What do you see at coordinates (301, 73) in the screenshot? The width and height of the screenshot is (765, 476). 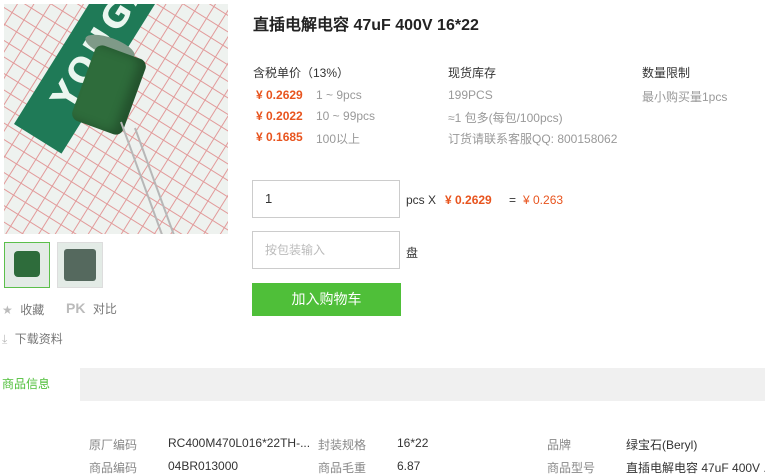 I see `price-header: 含税单价（13%）` at bounding box center [301, 73].